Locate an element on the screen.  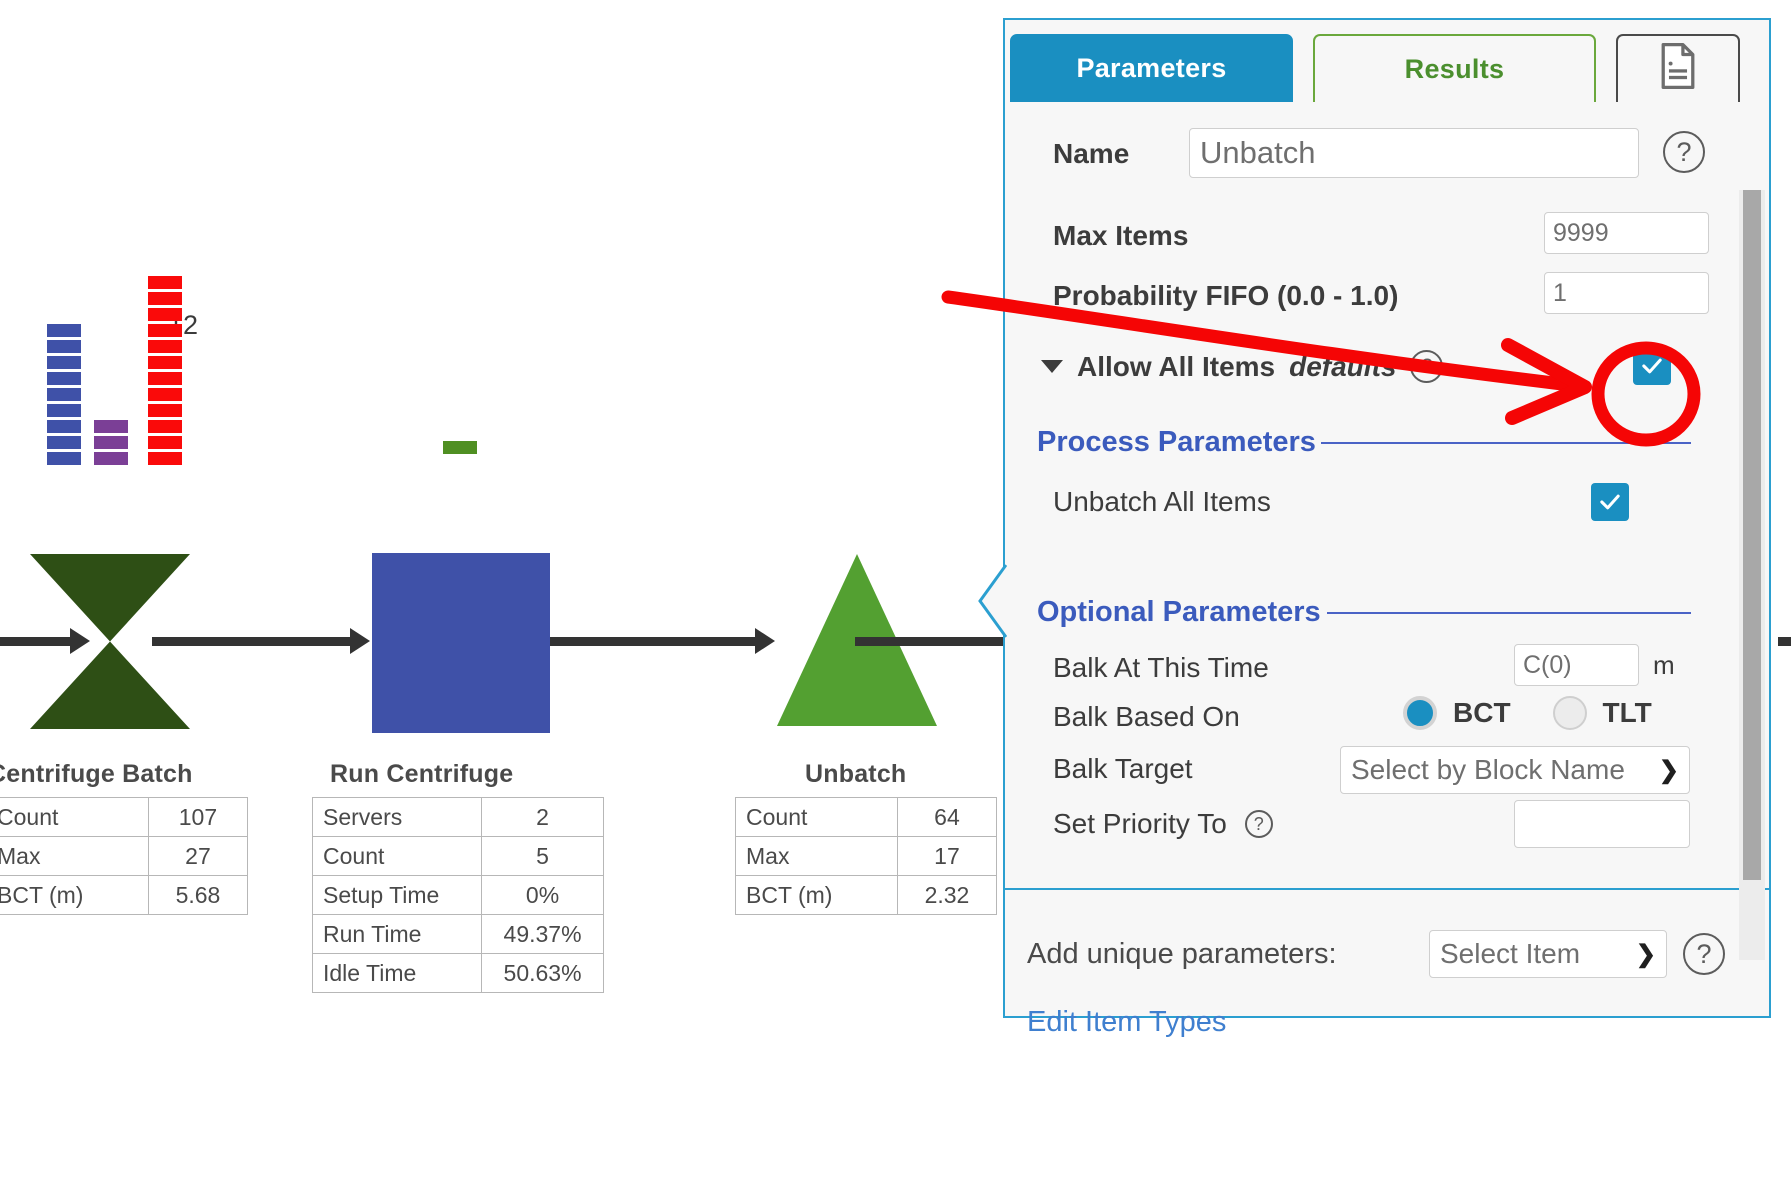
max-items-label: Max Items is located at coordinates (1121, 235).